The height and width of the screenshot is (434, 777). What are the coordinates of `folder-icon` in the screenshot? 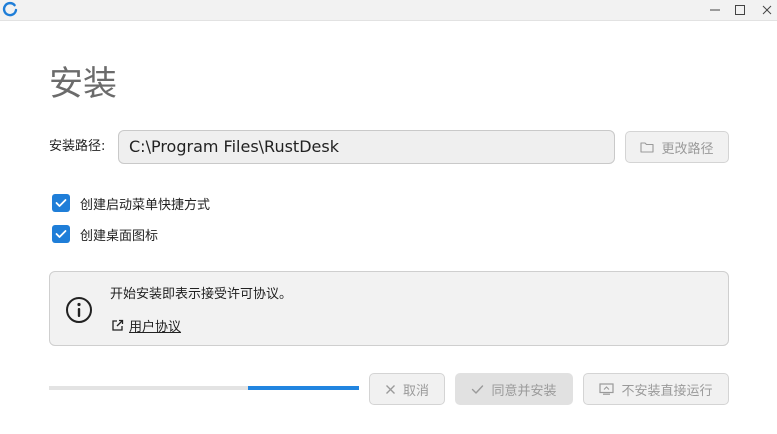 It's located at (647, 147).